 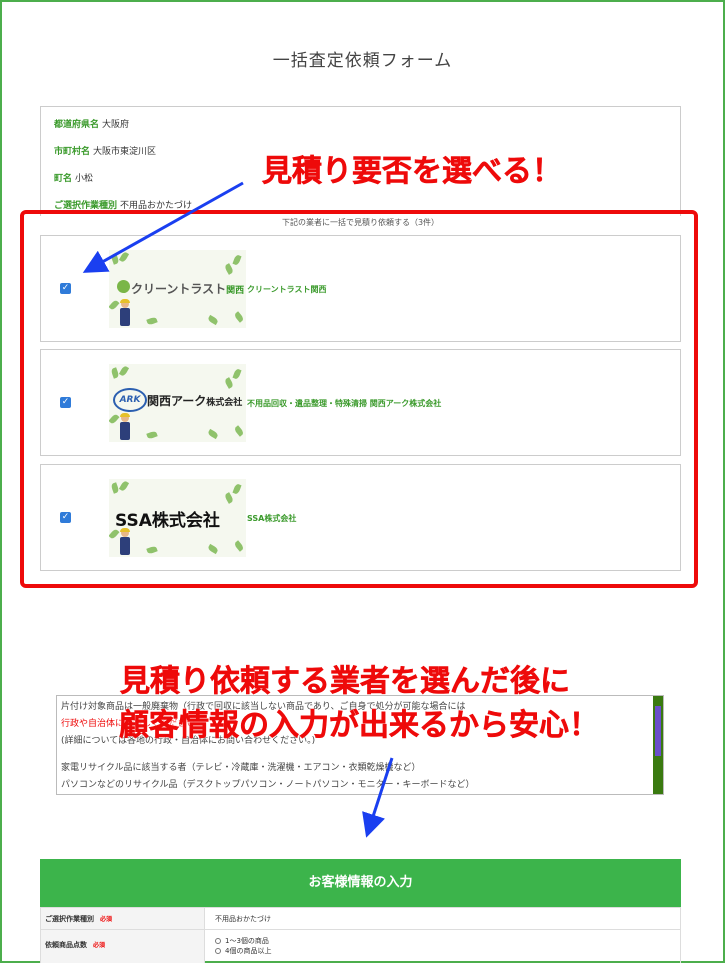 What do you see at coordinates (241, 768) in the screenshot?
I see `notice-line: 家電リサイクル品に該当する者（テレビ・冷蔵庫・洗濯機・エアコン・衣類乾燥機など）` at bounding box center [241, 768].